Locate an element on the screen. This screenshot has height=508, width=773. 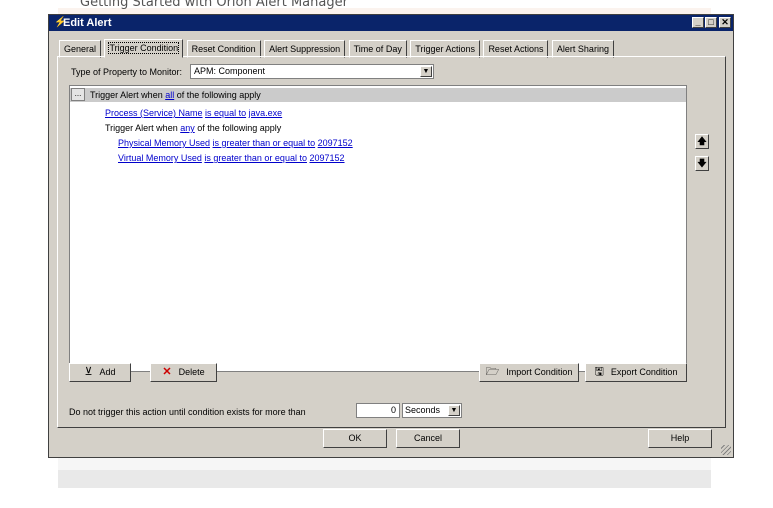
root-condition-prefix: Trigger Alert when is located at coordinates (128, 95).